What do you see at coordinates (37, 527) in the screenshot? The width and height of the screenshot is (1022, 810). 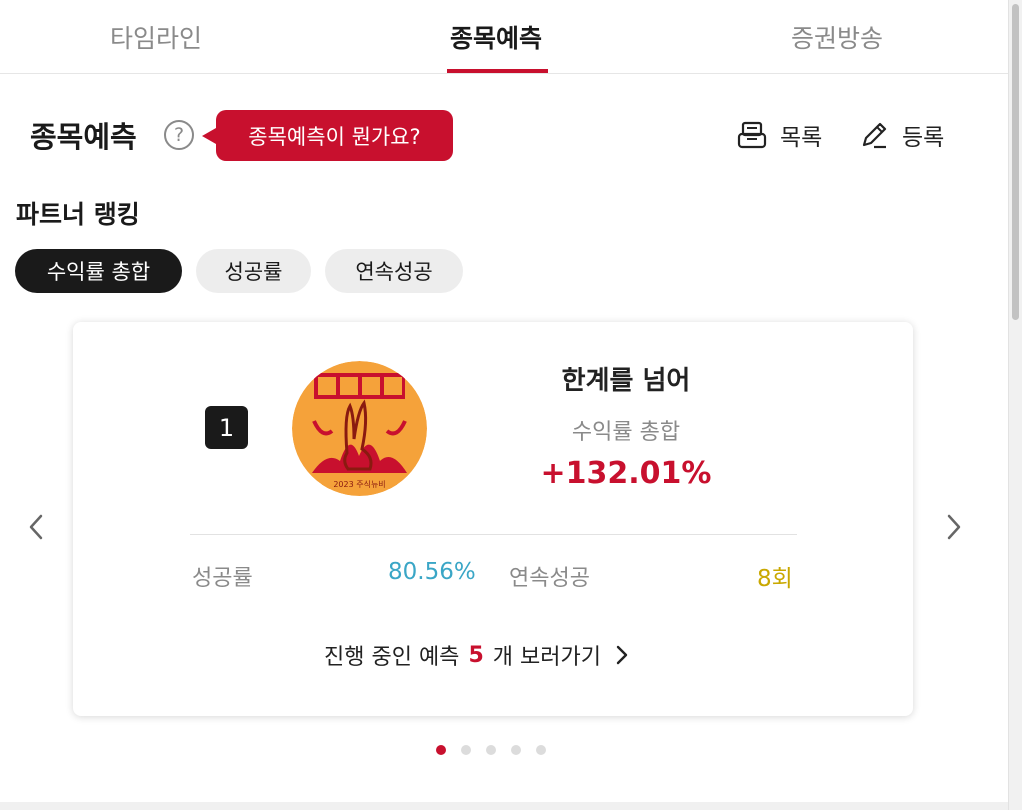 I see `chevron-left-icon` at bounding box center [37, 527].